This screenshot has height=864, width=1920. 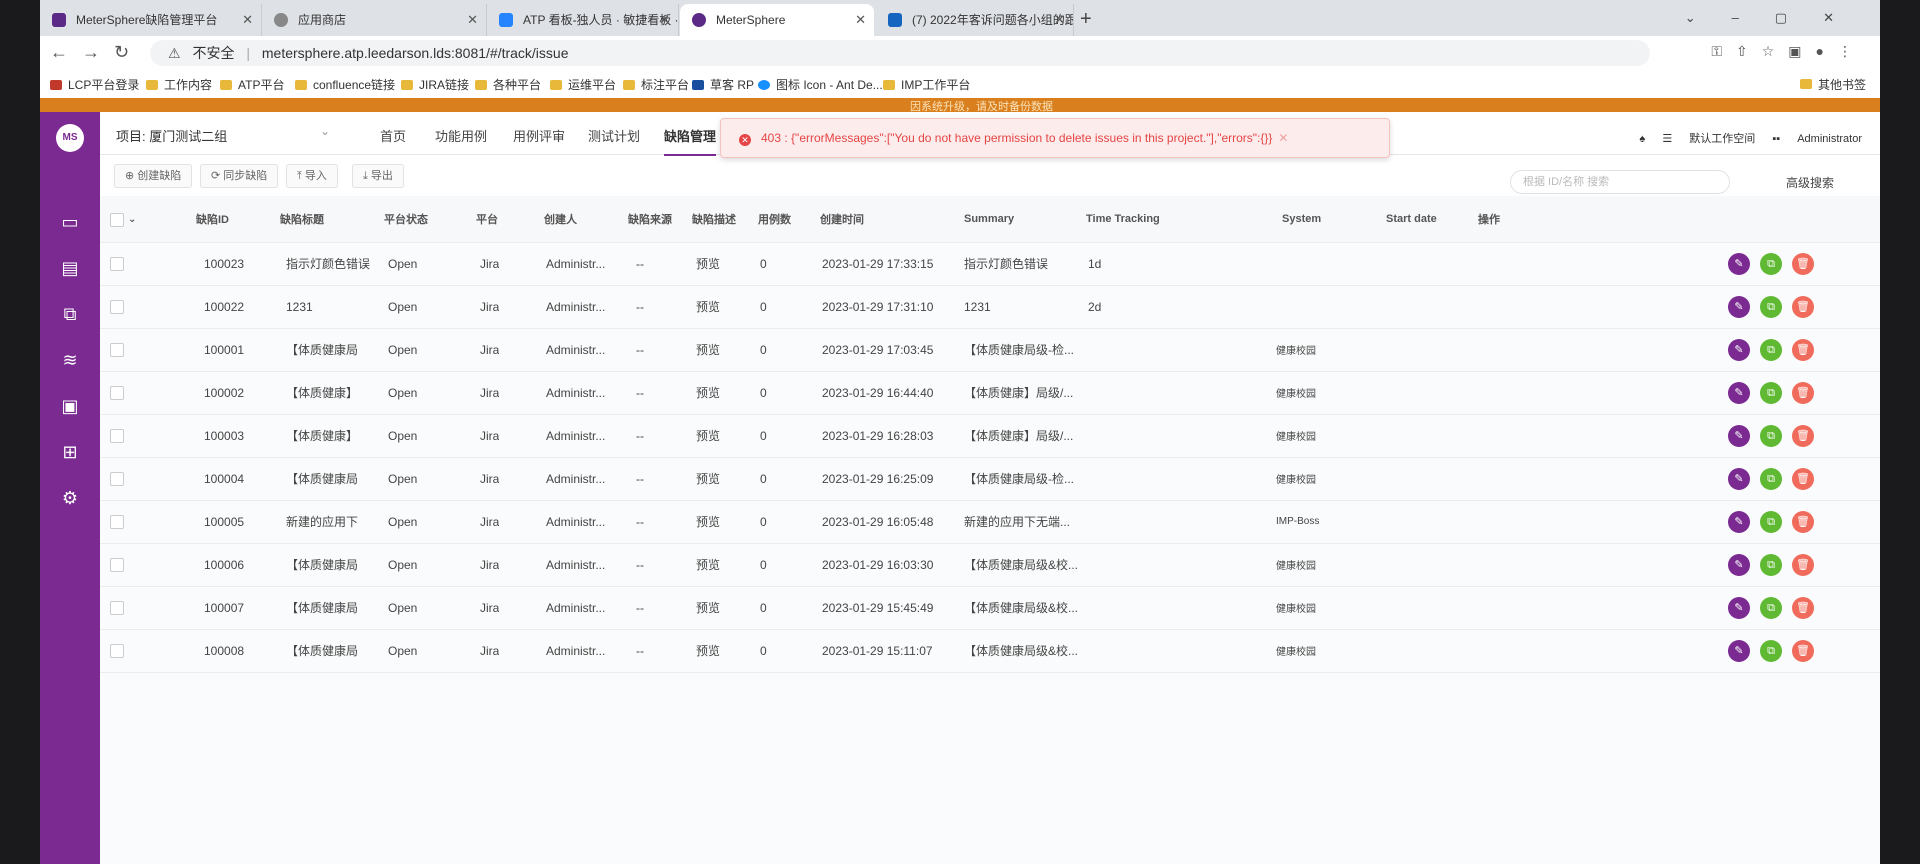 I want to click on issue-title: 新建的应用下, so click(x=322, y=521).